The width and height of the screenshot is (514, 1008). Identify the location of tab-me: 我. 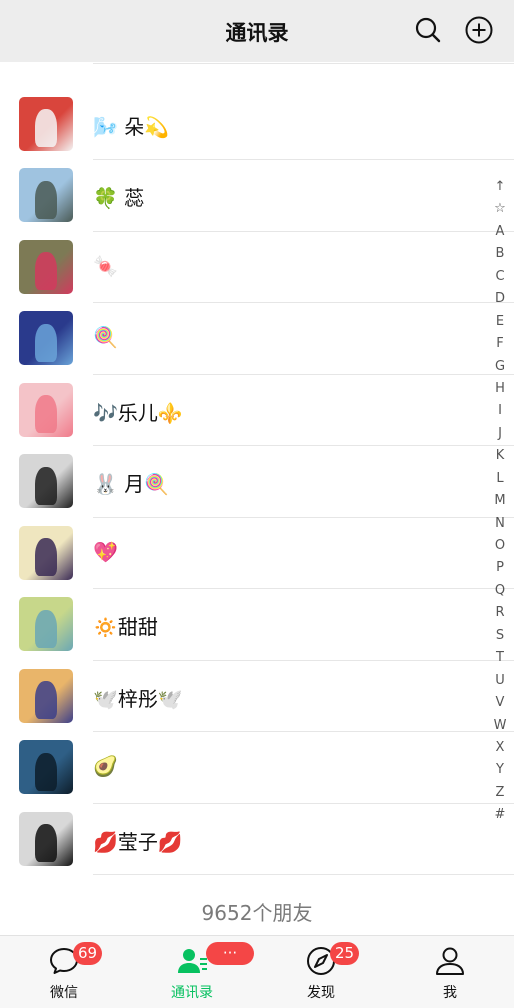
(450, 972).